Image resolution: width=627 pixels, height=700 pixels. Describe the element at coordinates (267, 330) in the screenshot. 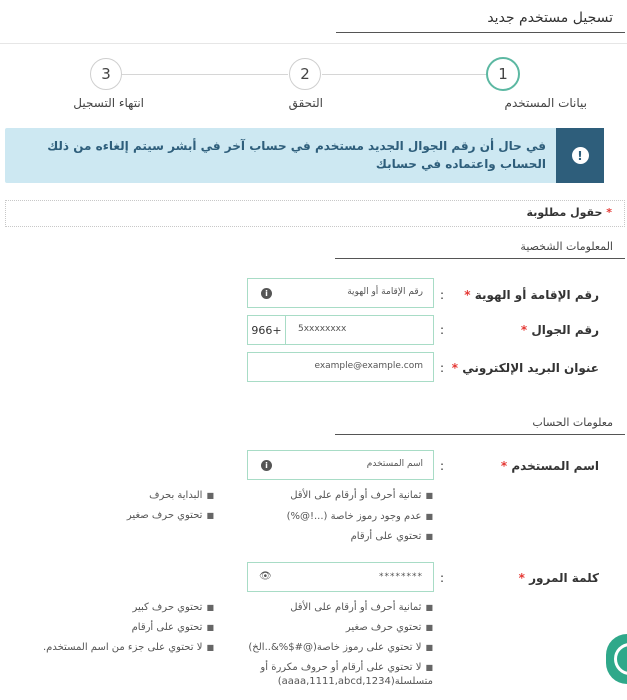

I see `mobile-country-prefix: +966` at that location.